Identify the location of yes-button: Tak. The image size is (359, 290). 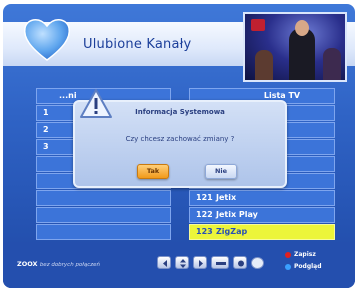
(153, 171).